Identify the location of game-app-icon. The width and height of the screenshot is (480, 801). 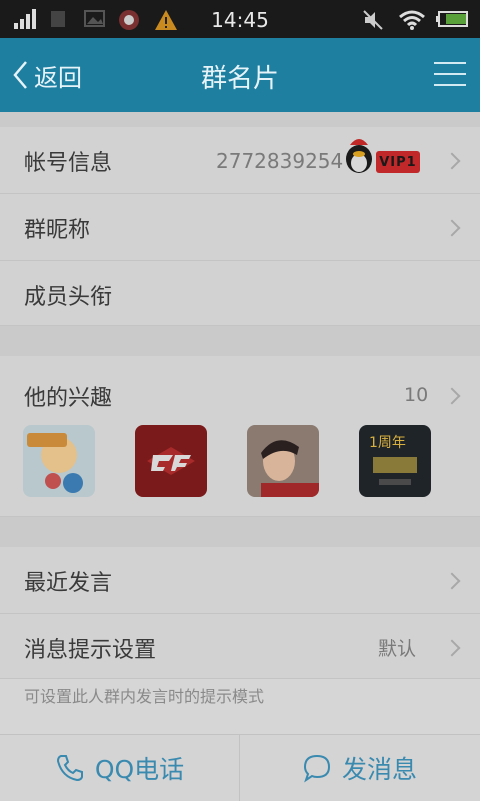
(59, 461).